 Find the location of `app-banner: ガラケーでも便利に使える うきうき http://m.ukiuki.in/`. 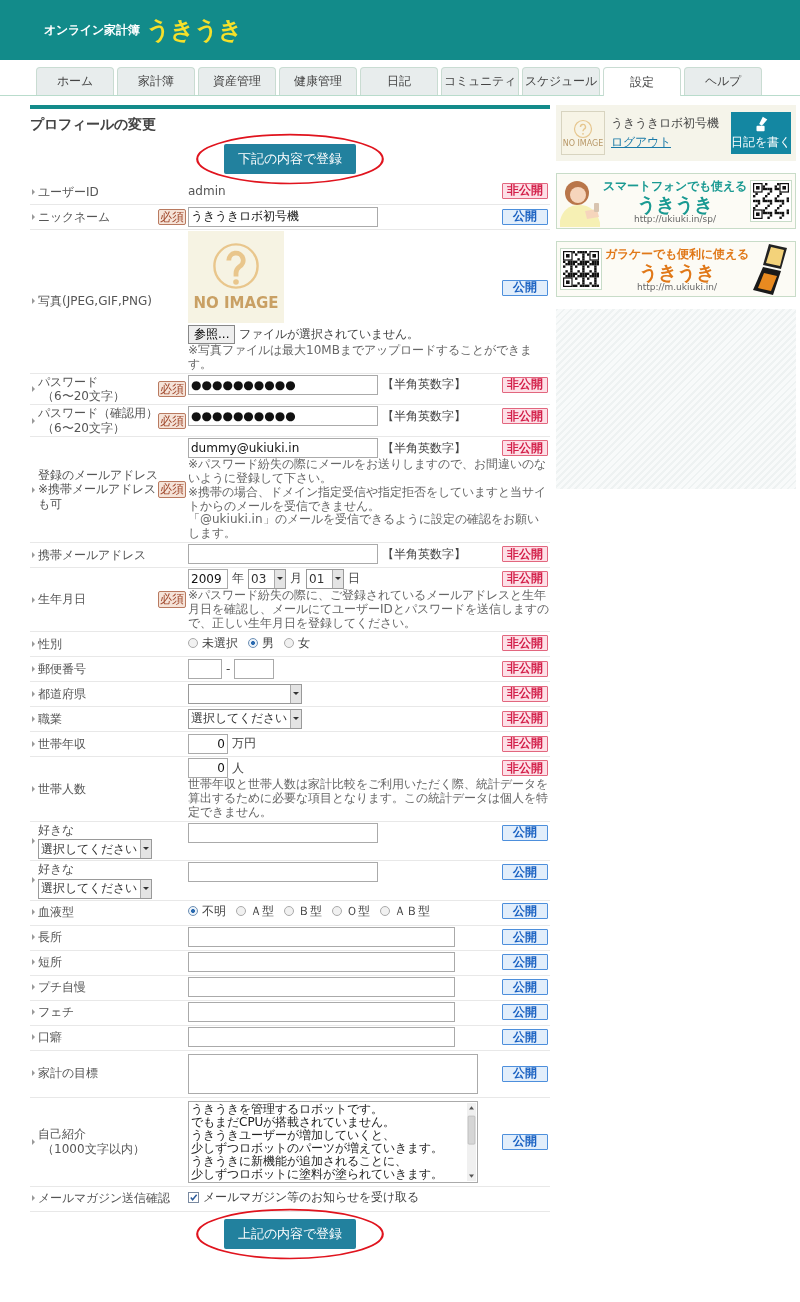

app-banner: ガラケーでも便利に使える うきうき http://m.ukiuki.in/ is located at coordinates (676, 269).